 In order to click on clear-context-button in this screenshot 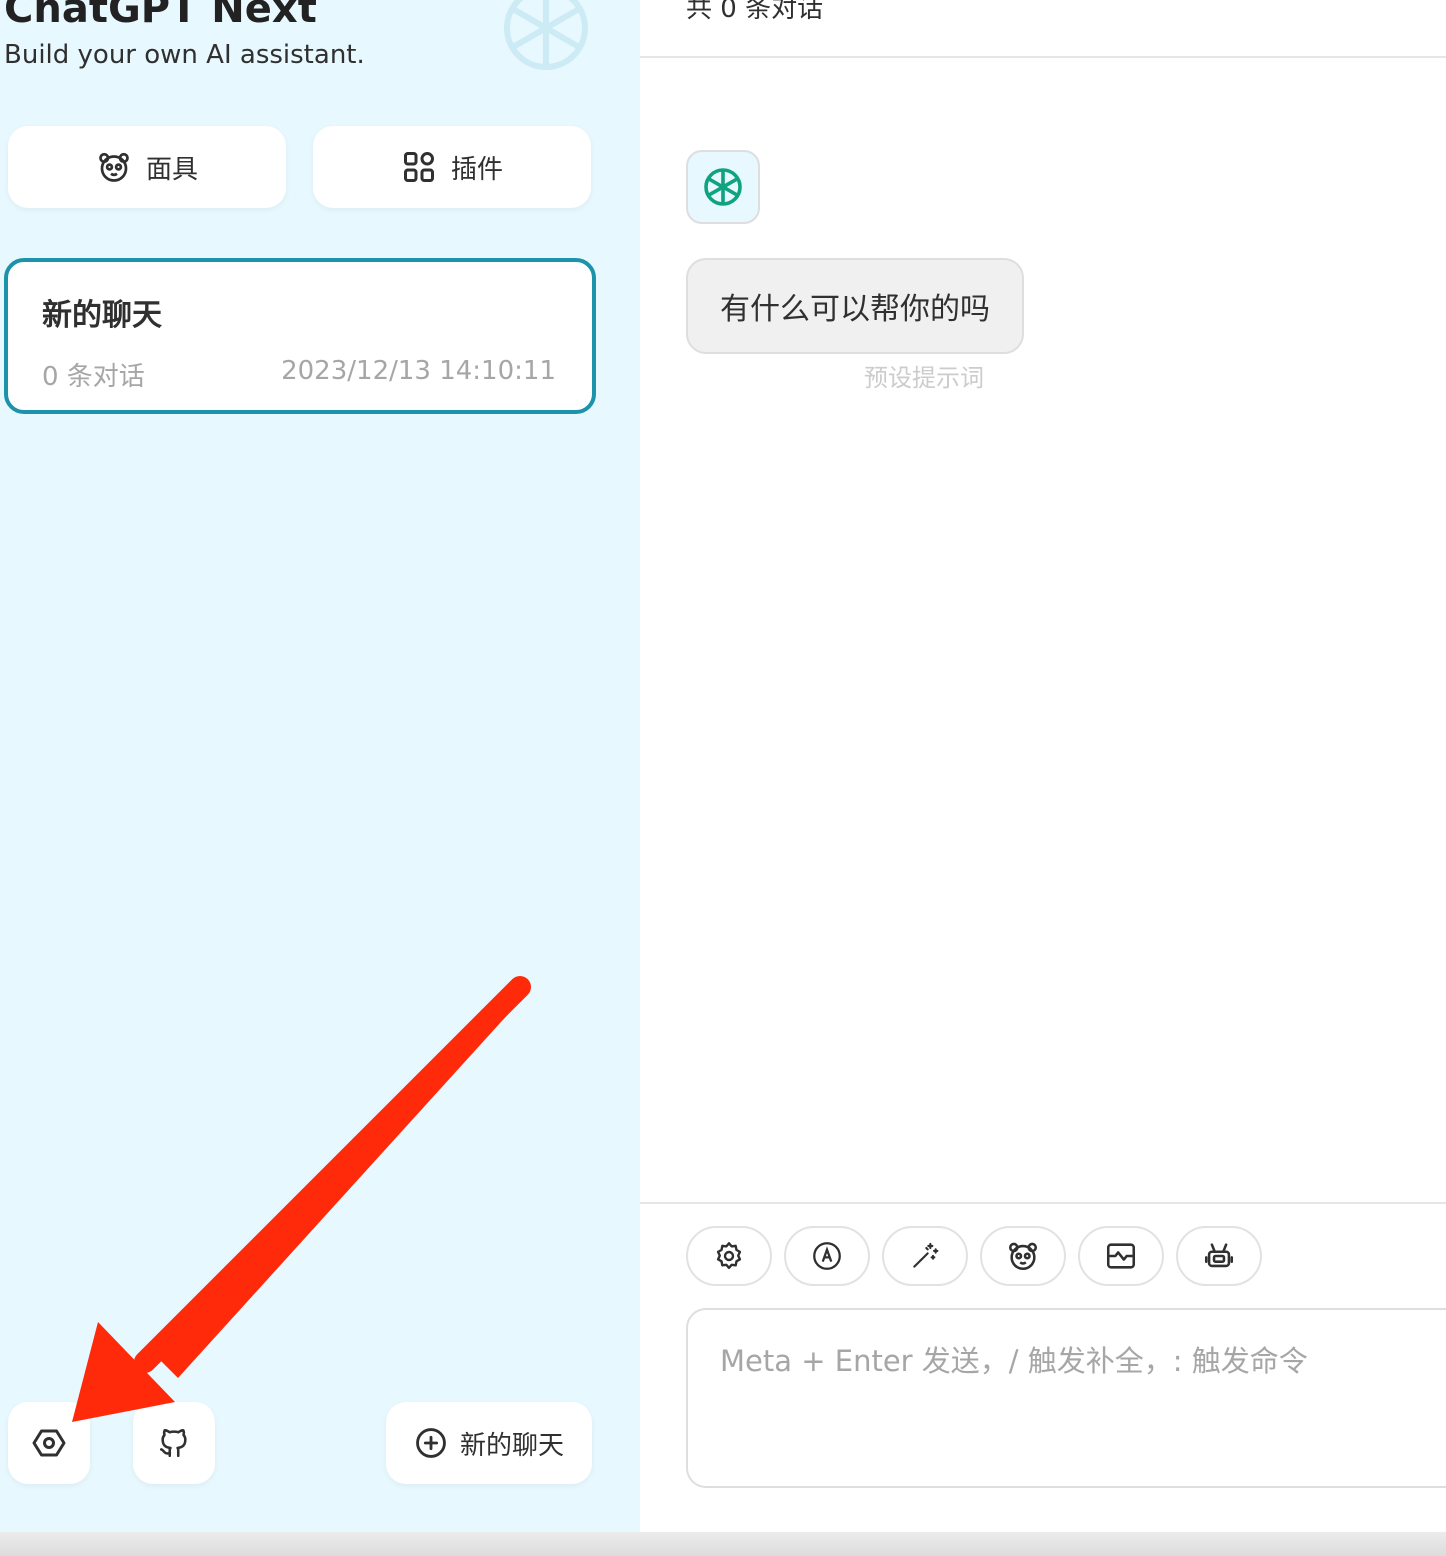, I will do `click(1121, 1256)`.